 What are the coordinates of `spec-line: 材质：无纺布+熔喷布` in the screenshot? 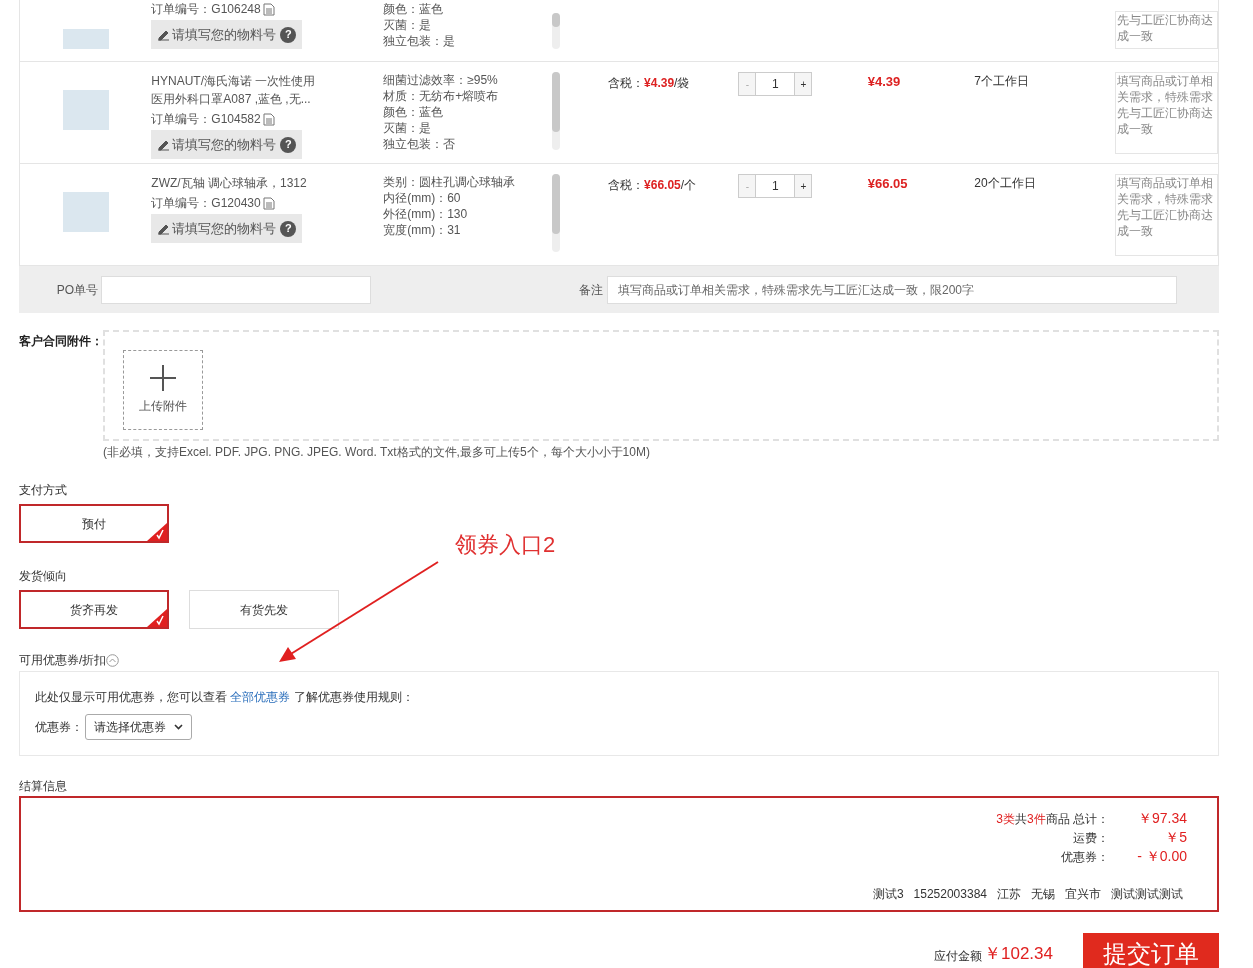 It's located at (441, 96).